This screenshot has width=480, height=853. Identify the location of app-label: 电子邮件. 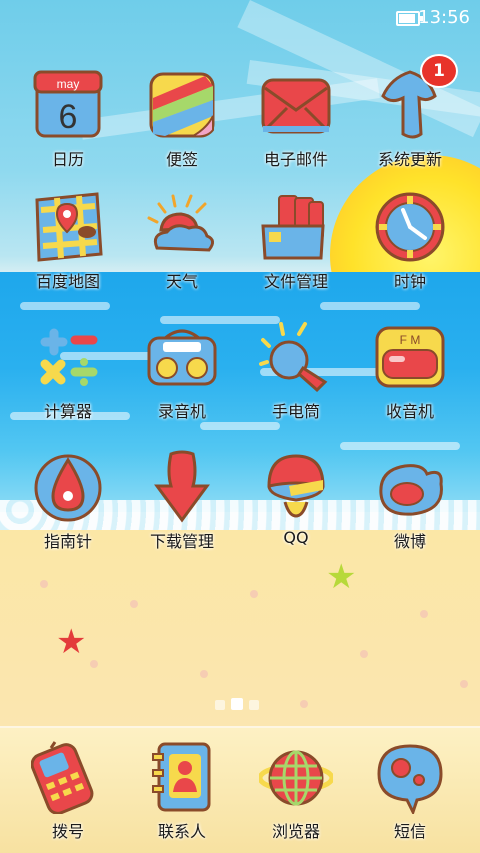
(295, 159).